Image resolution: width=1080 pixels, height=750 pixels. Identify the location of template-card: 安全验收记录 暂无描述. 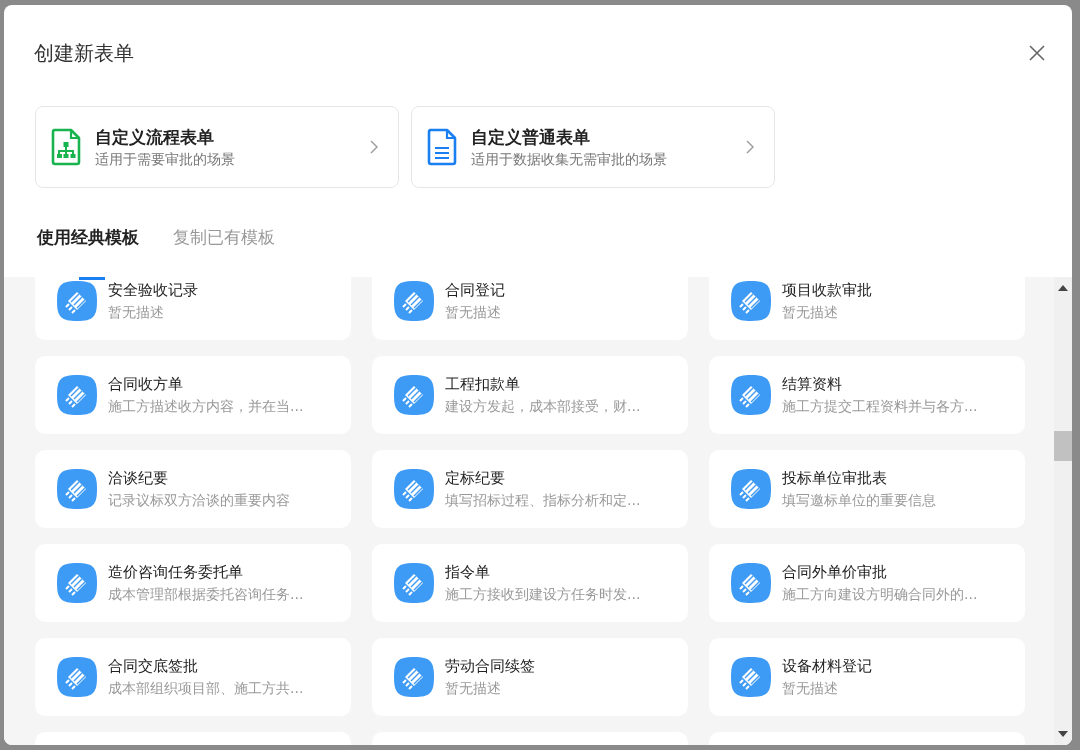
(193, 308).